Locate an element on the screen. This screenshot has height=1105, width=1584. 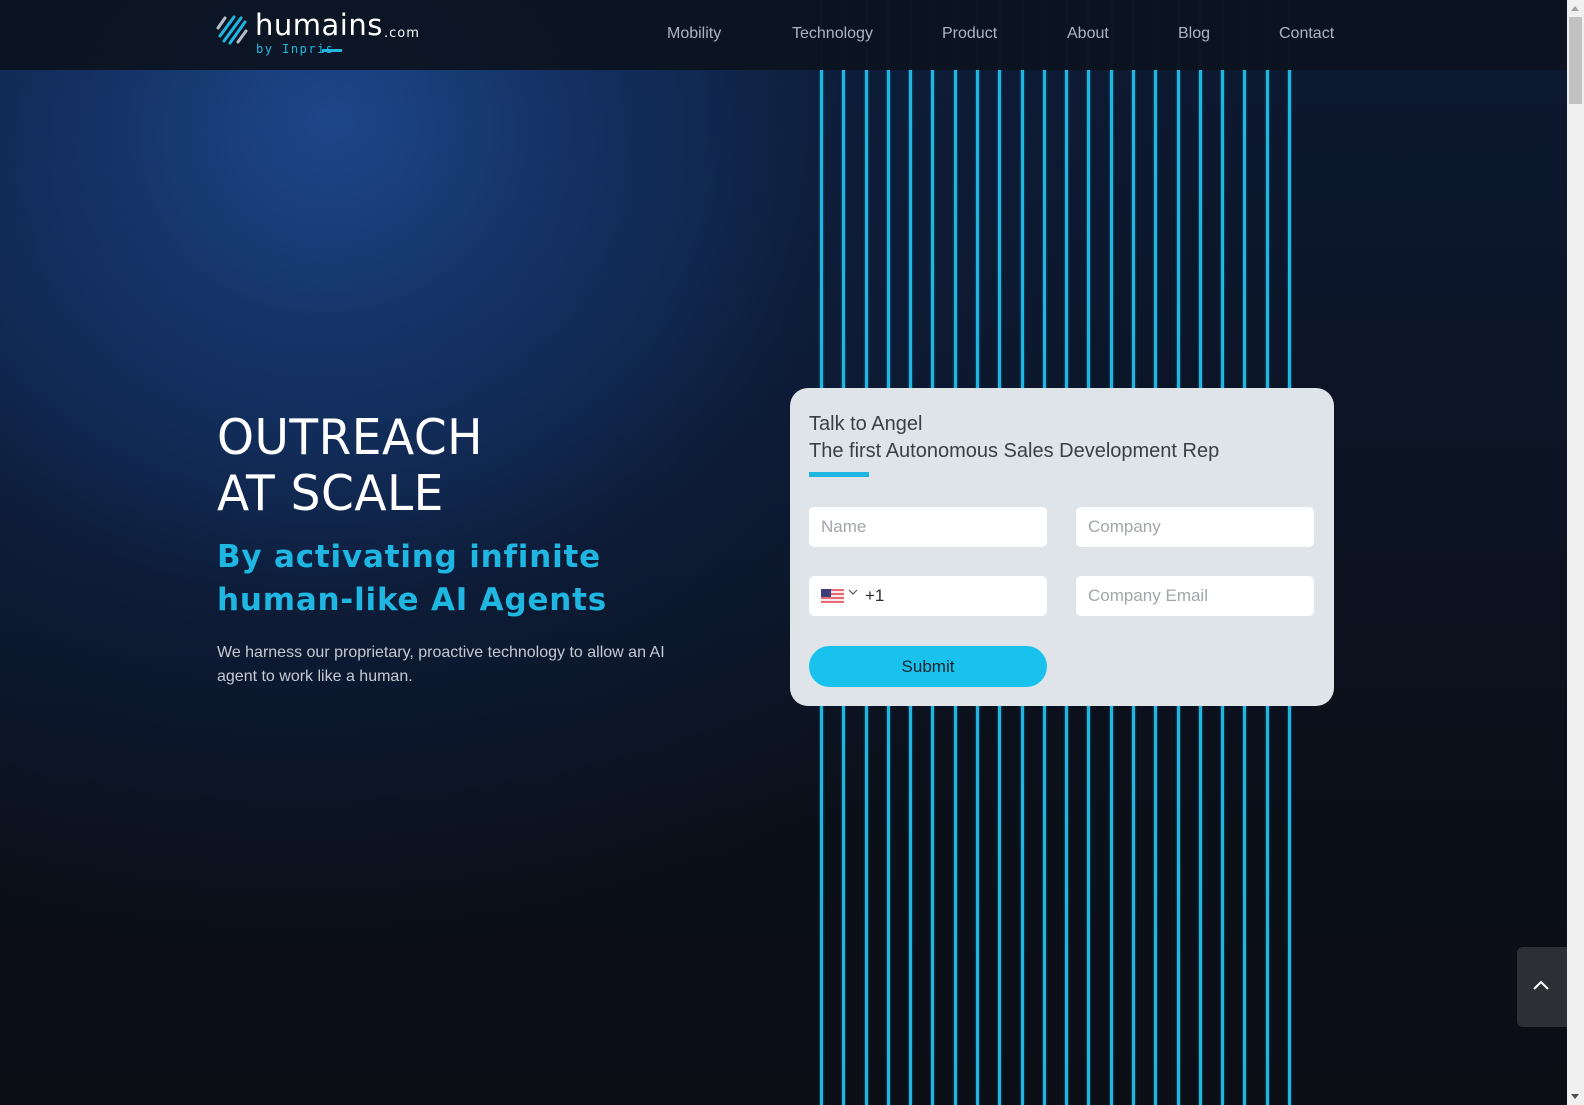
hero-title-line-2: AT SCALE is located at coordinates (330, 493).